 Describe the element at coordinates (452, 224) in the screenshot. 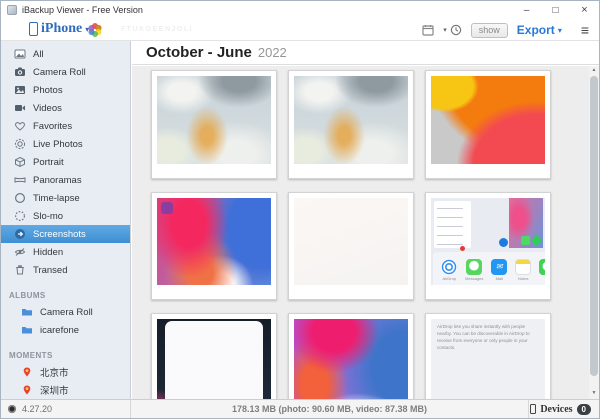

I see `share-sheet-panel` at that location.